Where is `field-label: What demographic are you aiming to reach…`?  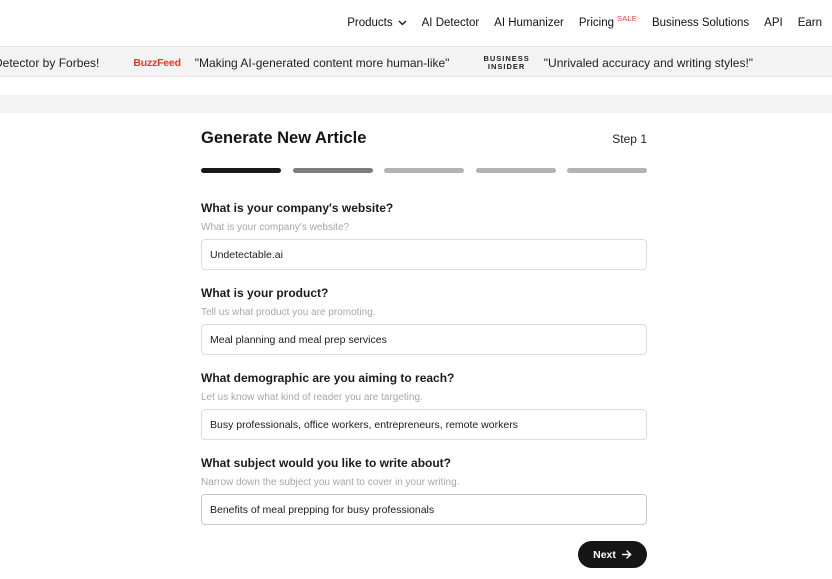 field-label: What demographic are you aiming to reach… is located at coordinates (328, 378).